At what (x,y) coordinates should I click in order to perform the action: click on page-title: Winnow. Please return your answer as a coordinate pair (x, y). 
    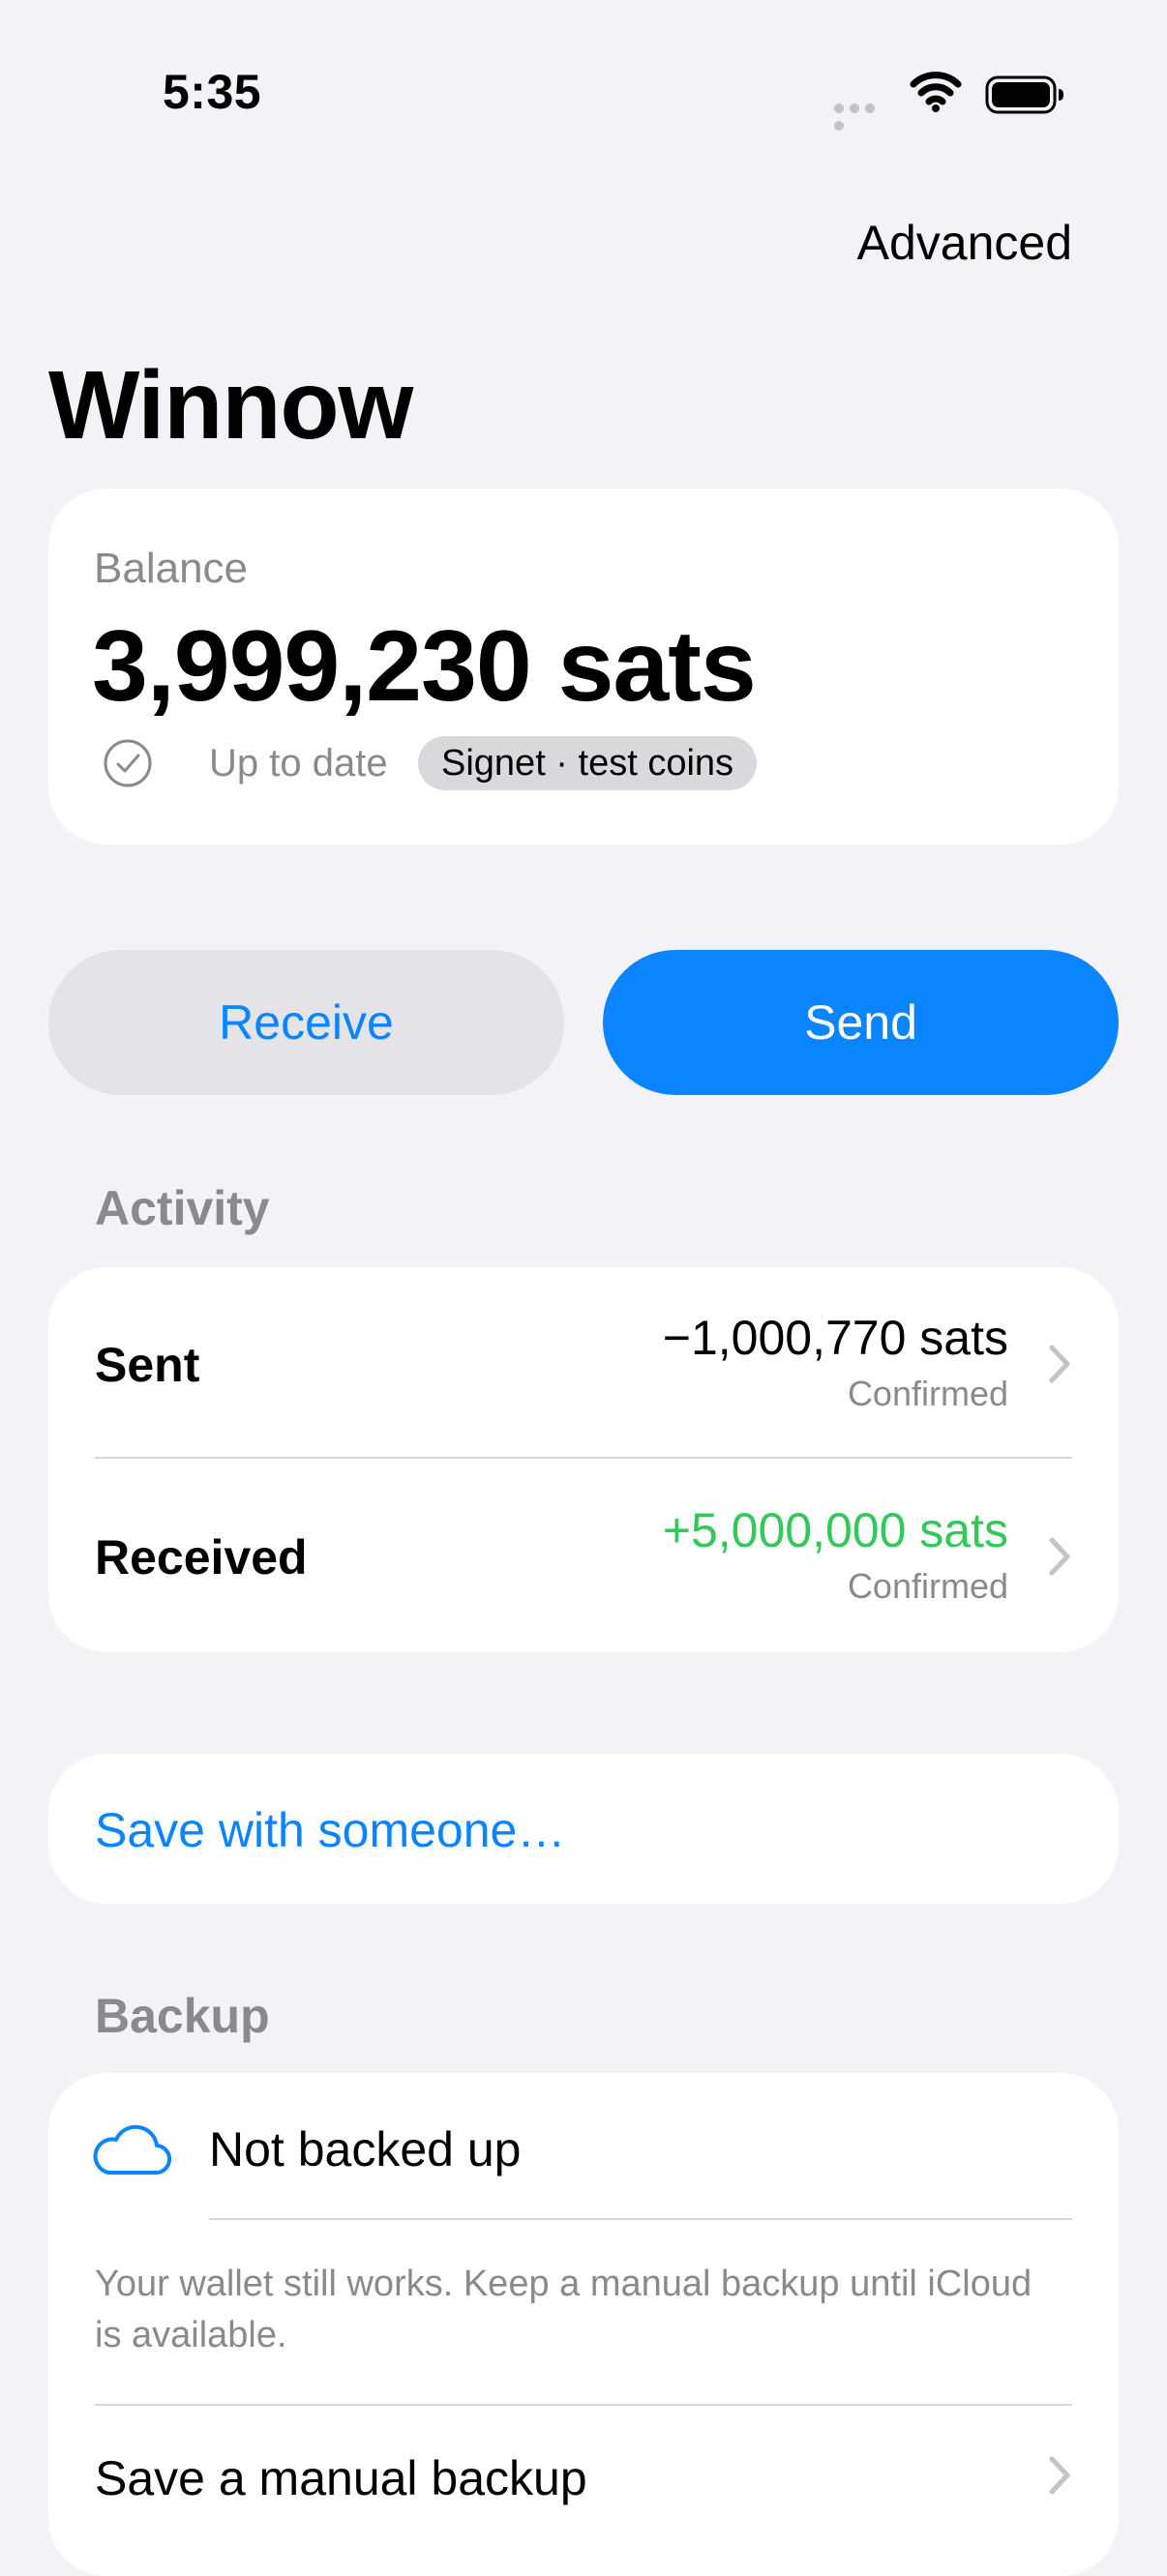
    Looking at the image, I should click on (230, 405).